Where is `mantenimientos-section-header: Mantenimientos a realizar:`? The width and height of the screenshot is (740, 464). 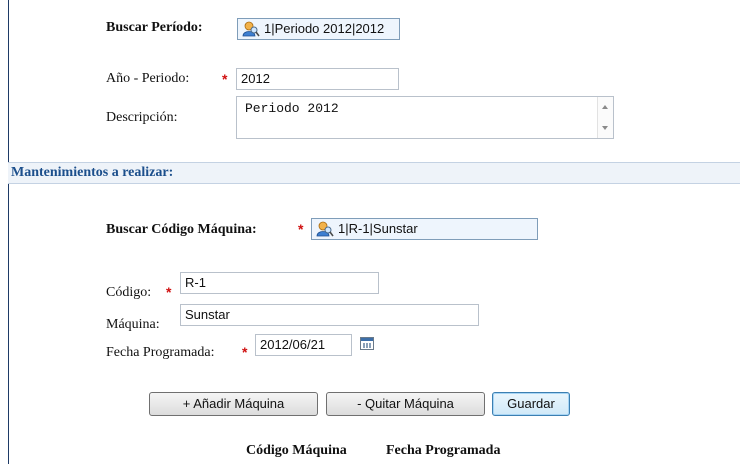 mantenimientos-section-header: Mantenimientos a realizar: is located at coordinates (374, 173).